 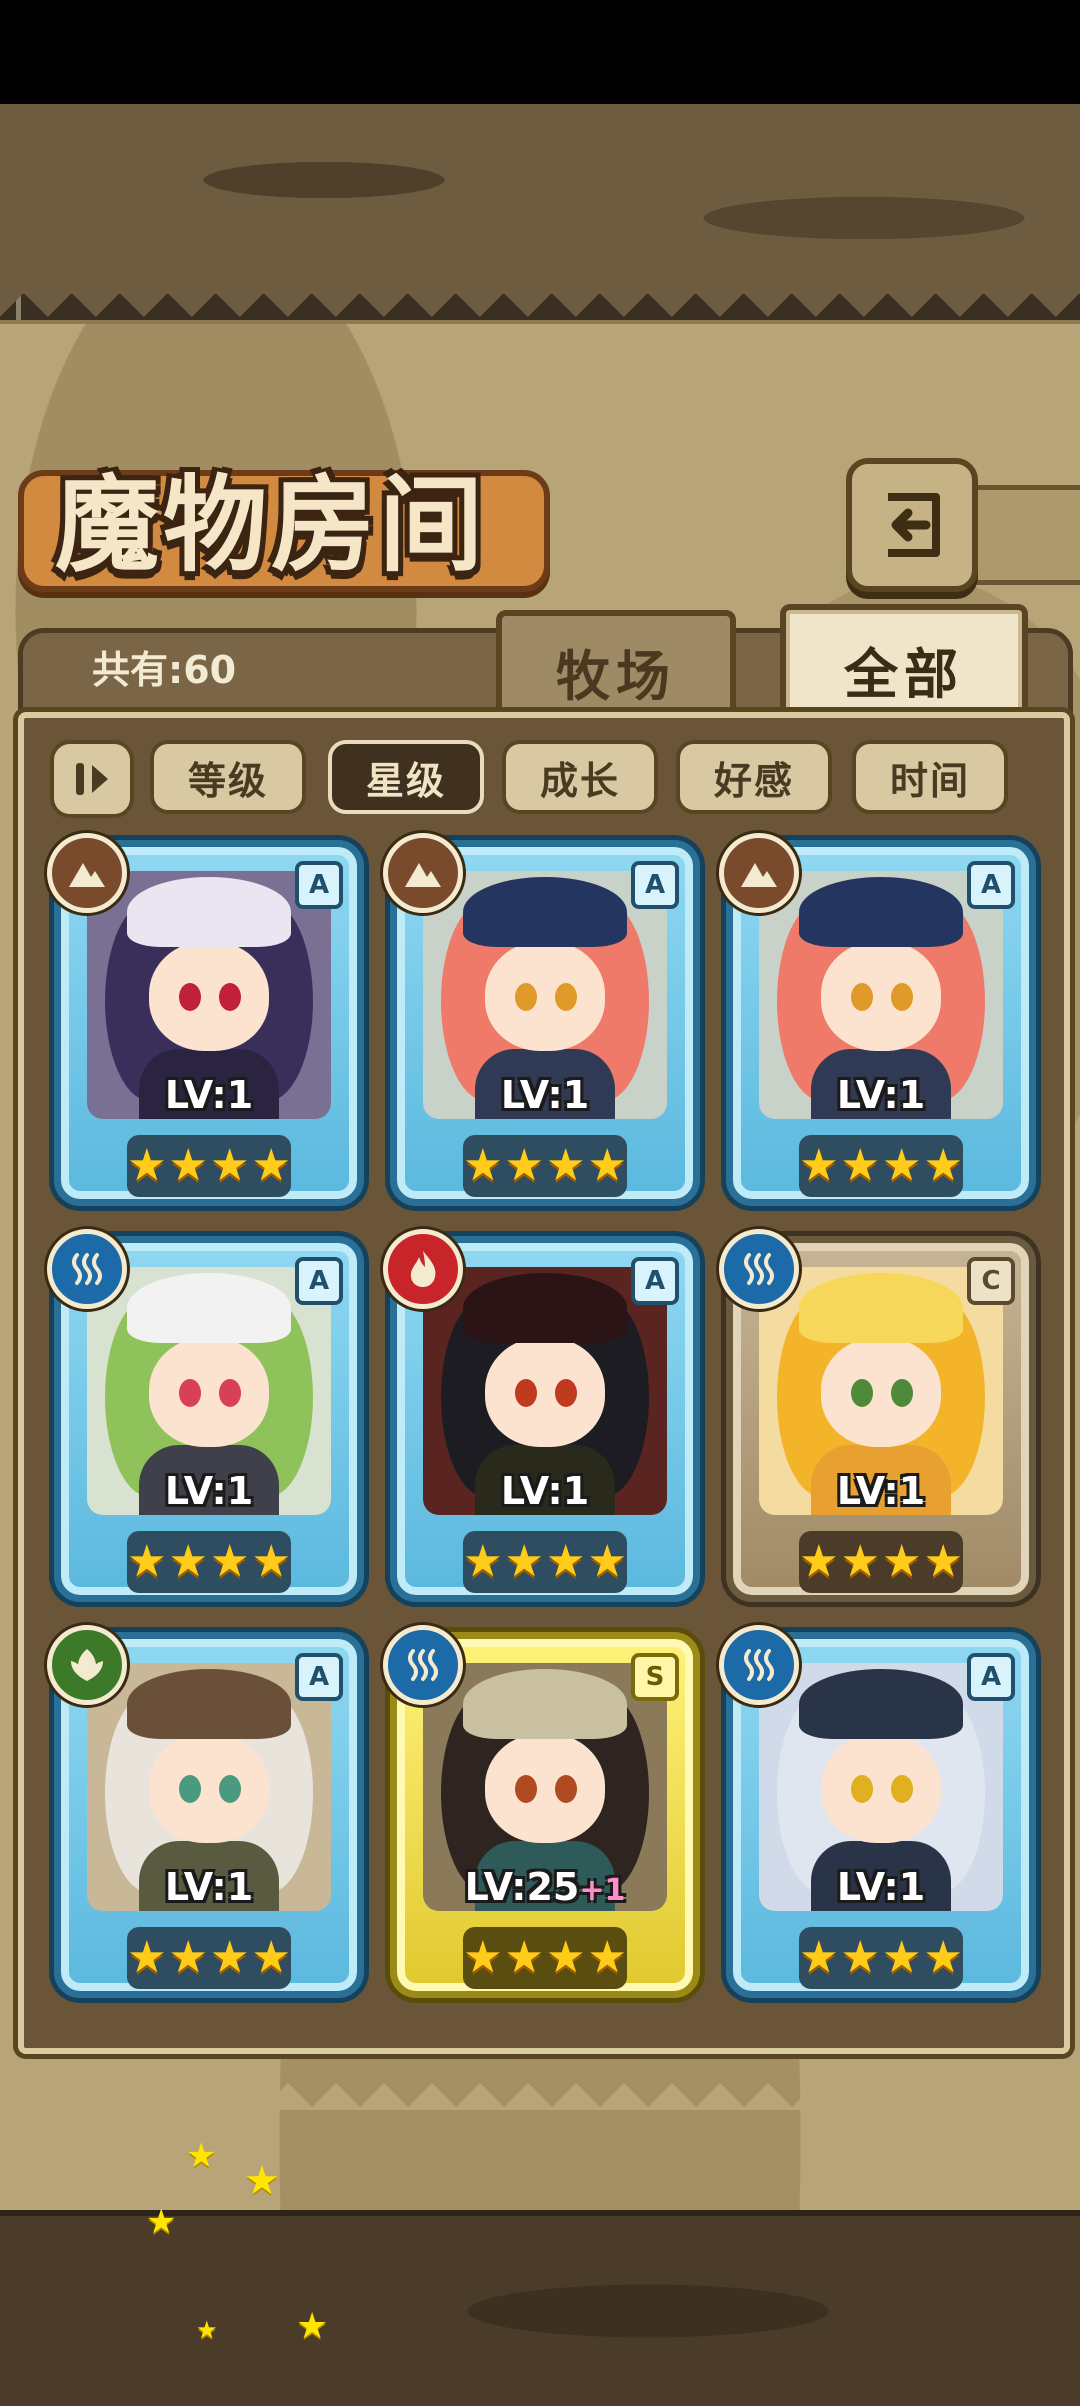 I want to click on back-button-rail, so click(x=1021, y=535).